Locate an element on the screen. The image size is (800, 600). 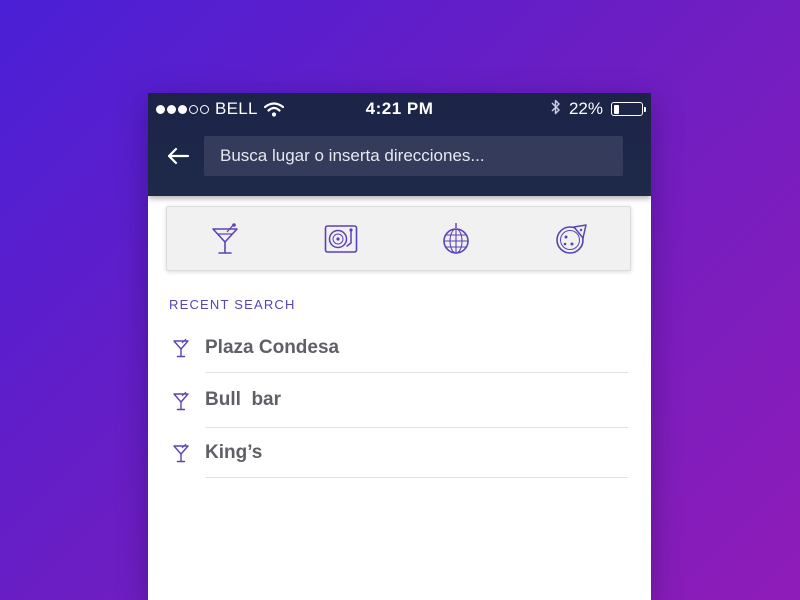
category-music-button is located at coordinates (341, 239).